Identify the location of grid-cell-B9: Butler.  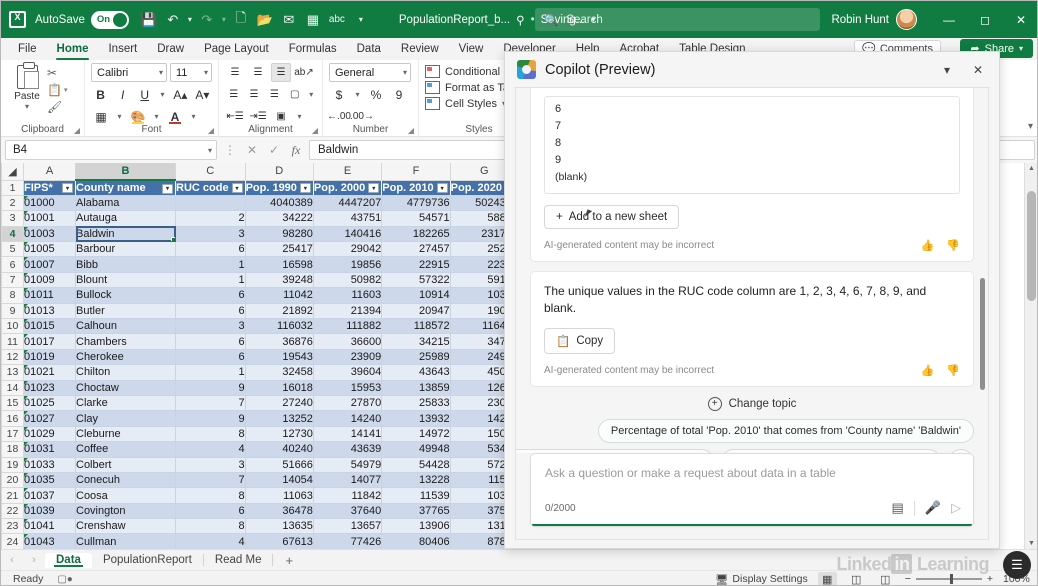
(125, 311).